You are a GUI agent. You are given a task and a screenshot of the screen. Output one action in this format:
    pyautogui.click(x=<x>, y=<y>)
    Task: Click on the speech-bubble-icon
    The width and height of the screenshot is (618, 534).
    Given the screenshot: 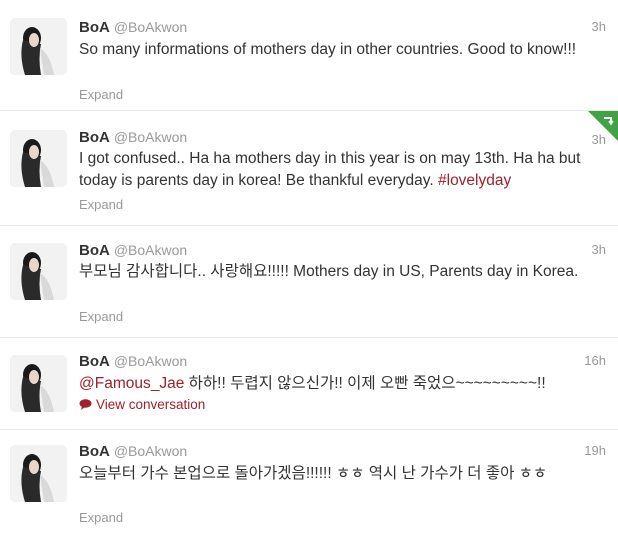 What is the action you would take?
    pyautogui.click(x=85, y=404)
    